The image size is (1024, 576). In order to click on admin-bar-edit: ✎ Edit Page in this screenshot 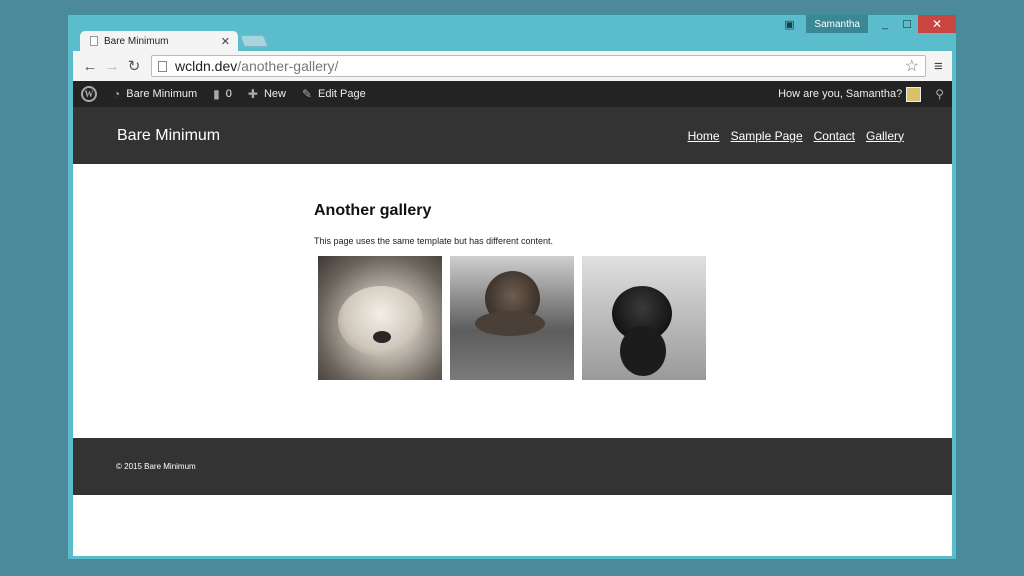, I will do `click(334, 94)`.